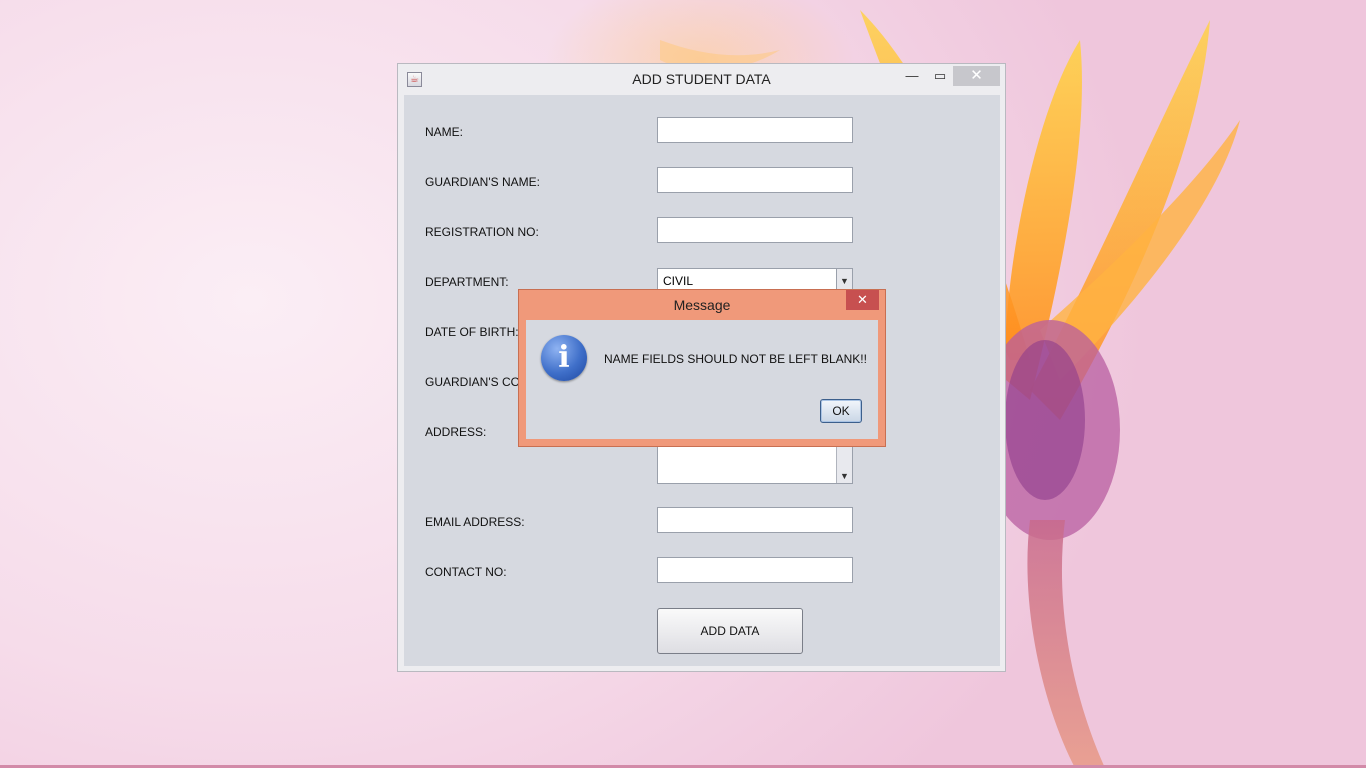  What do you see at coordinates (678, 281) in the screenshot?
I see `department-selected-value: CIVIL` at bounding box center [678, 281].